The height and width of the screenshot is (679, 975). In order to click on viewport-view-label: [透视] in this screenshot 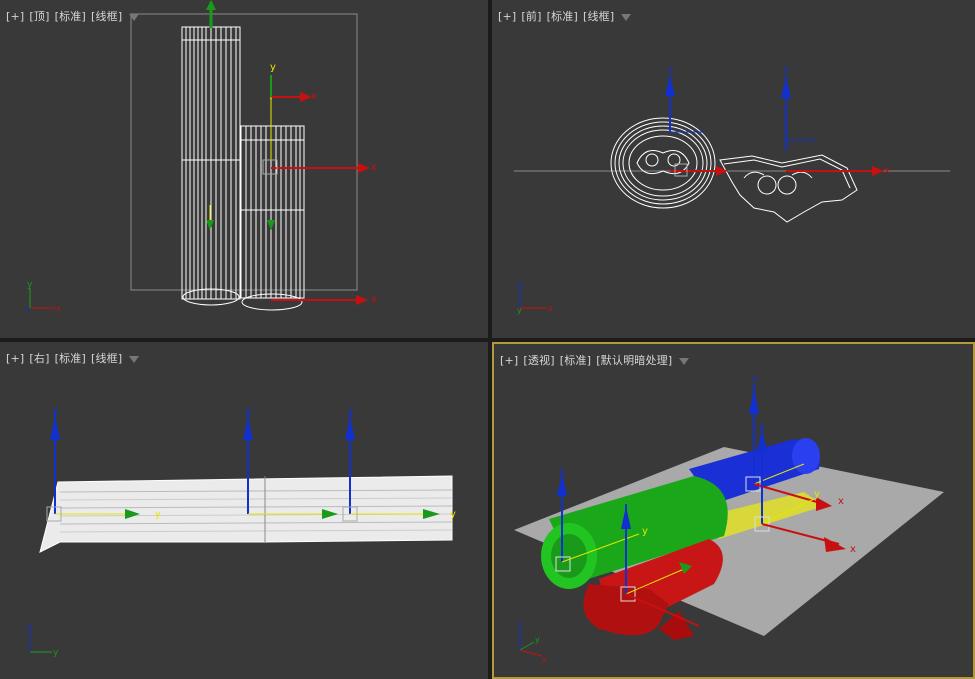, I will do `click(538, 360)`.